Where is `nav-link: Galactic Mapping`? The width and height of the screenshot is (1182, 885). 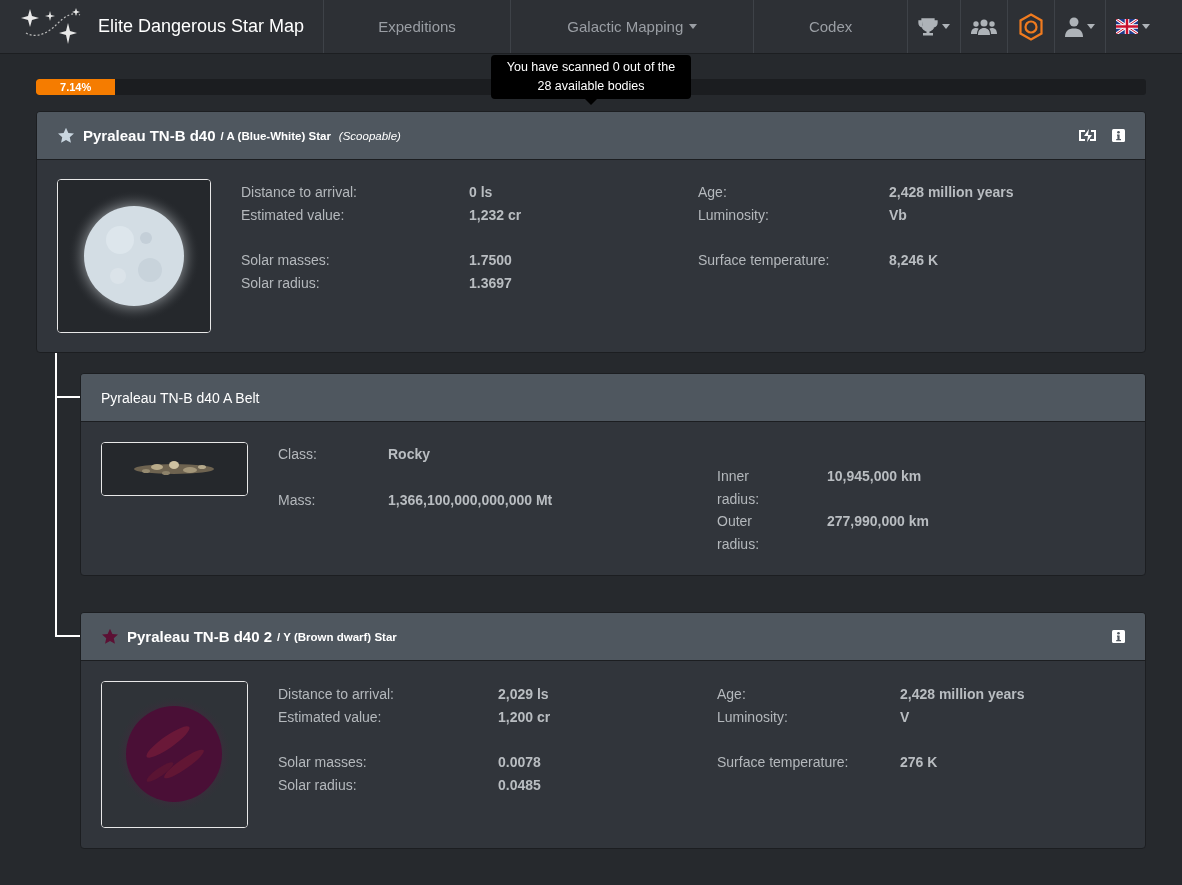 nav-link: Galactic Mapping is located at coordinates (633, 26).